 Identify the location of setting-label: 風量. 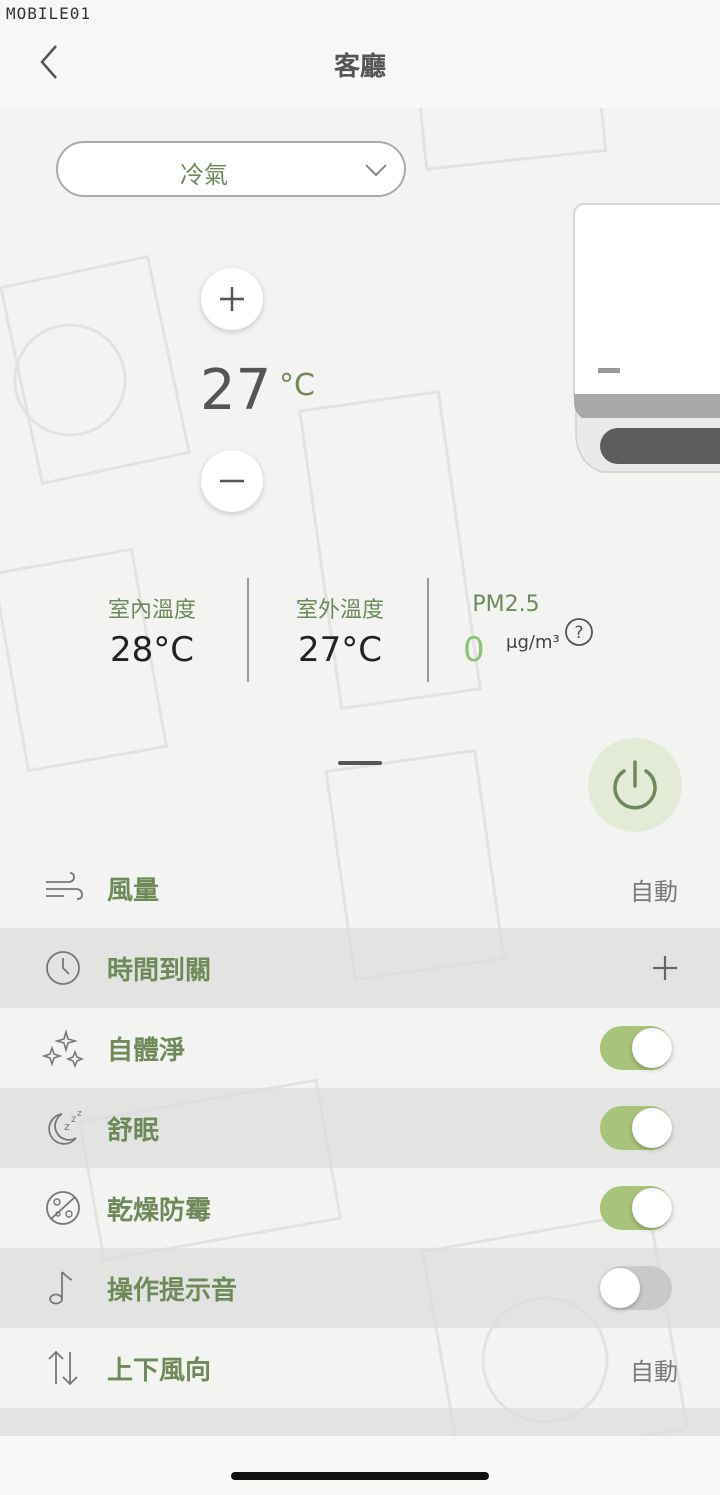
(133, 891).